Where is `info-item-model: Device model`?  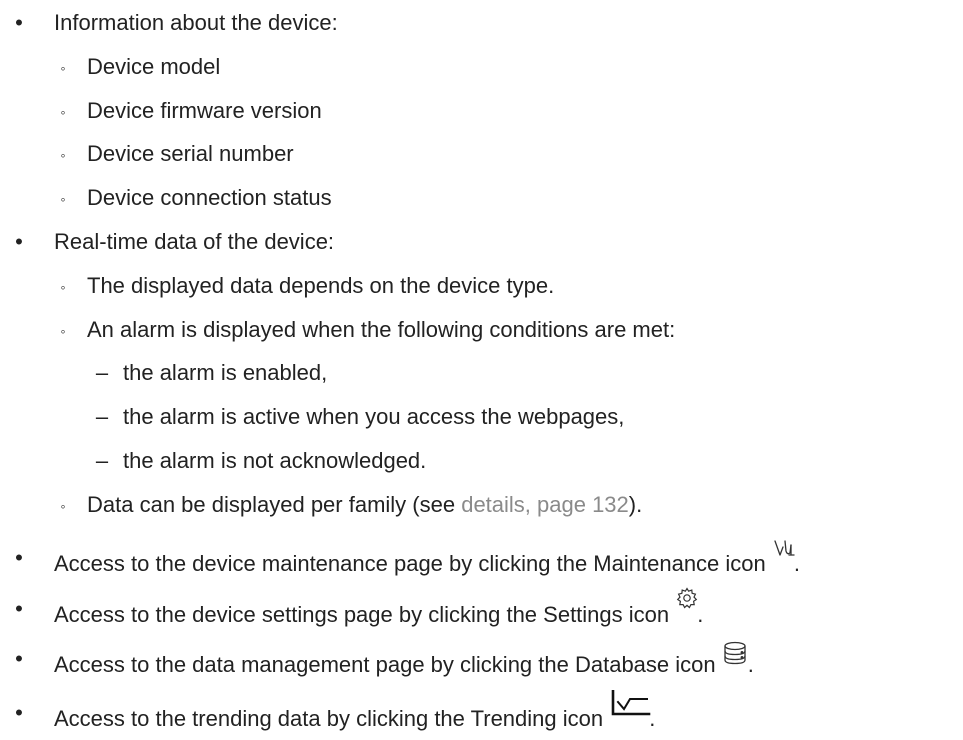 info-item-model: Device model is located at coordinates (154, 66).